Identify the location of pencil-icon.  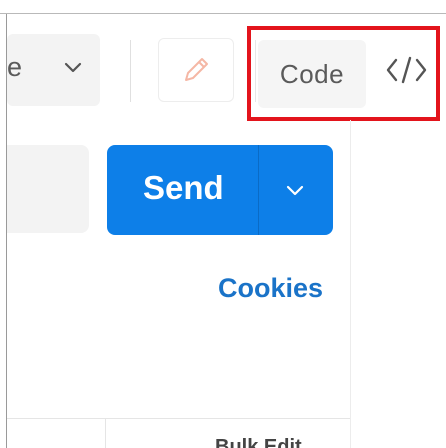
(196, 69).